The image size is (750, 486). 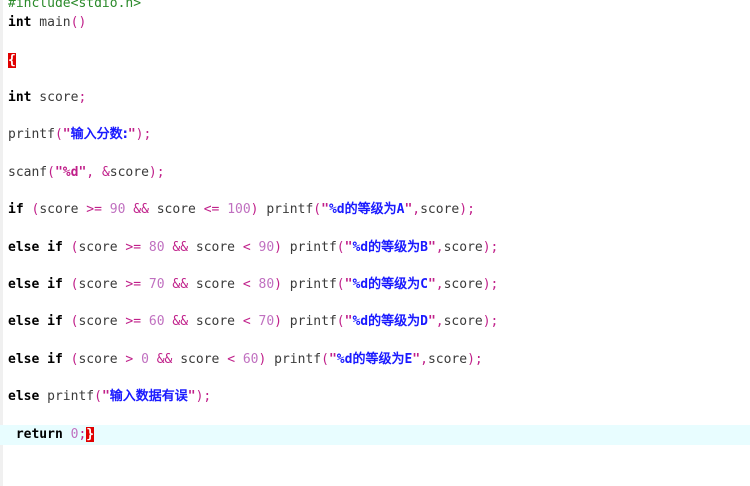 What do you see at coordinates (375, 61) in the screenshot?
I see `code-line: {` at bounding box center [375, 61].